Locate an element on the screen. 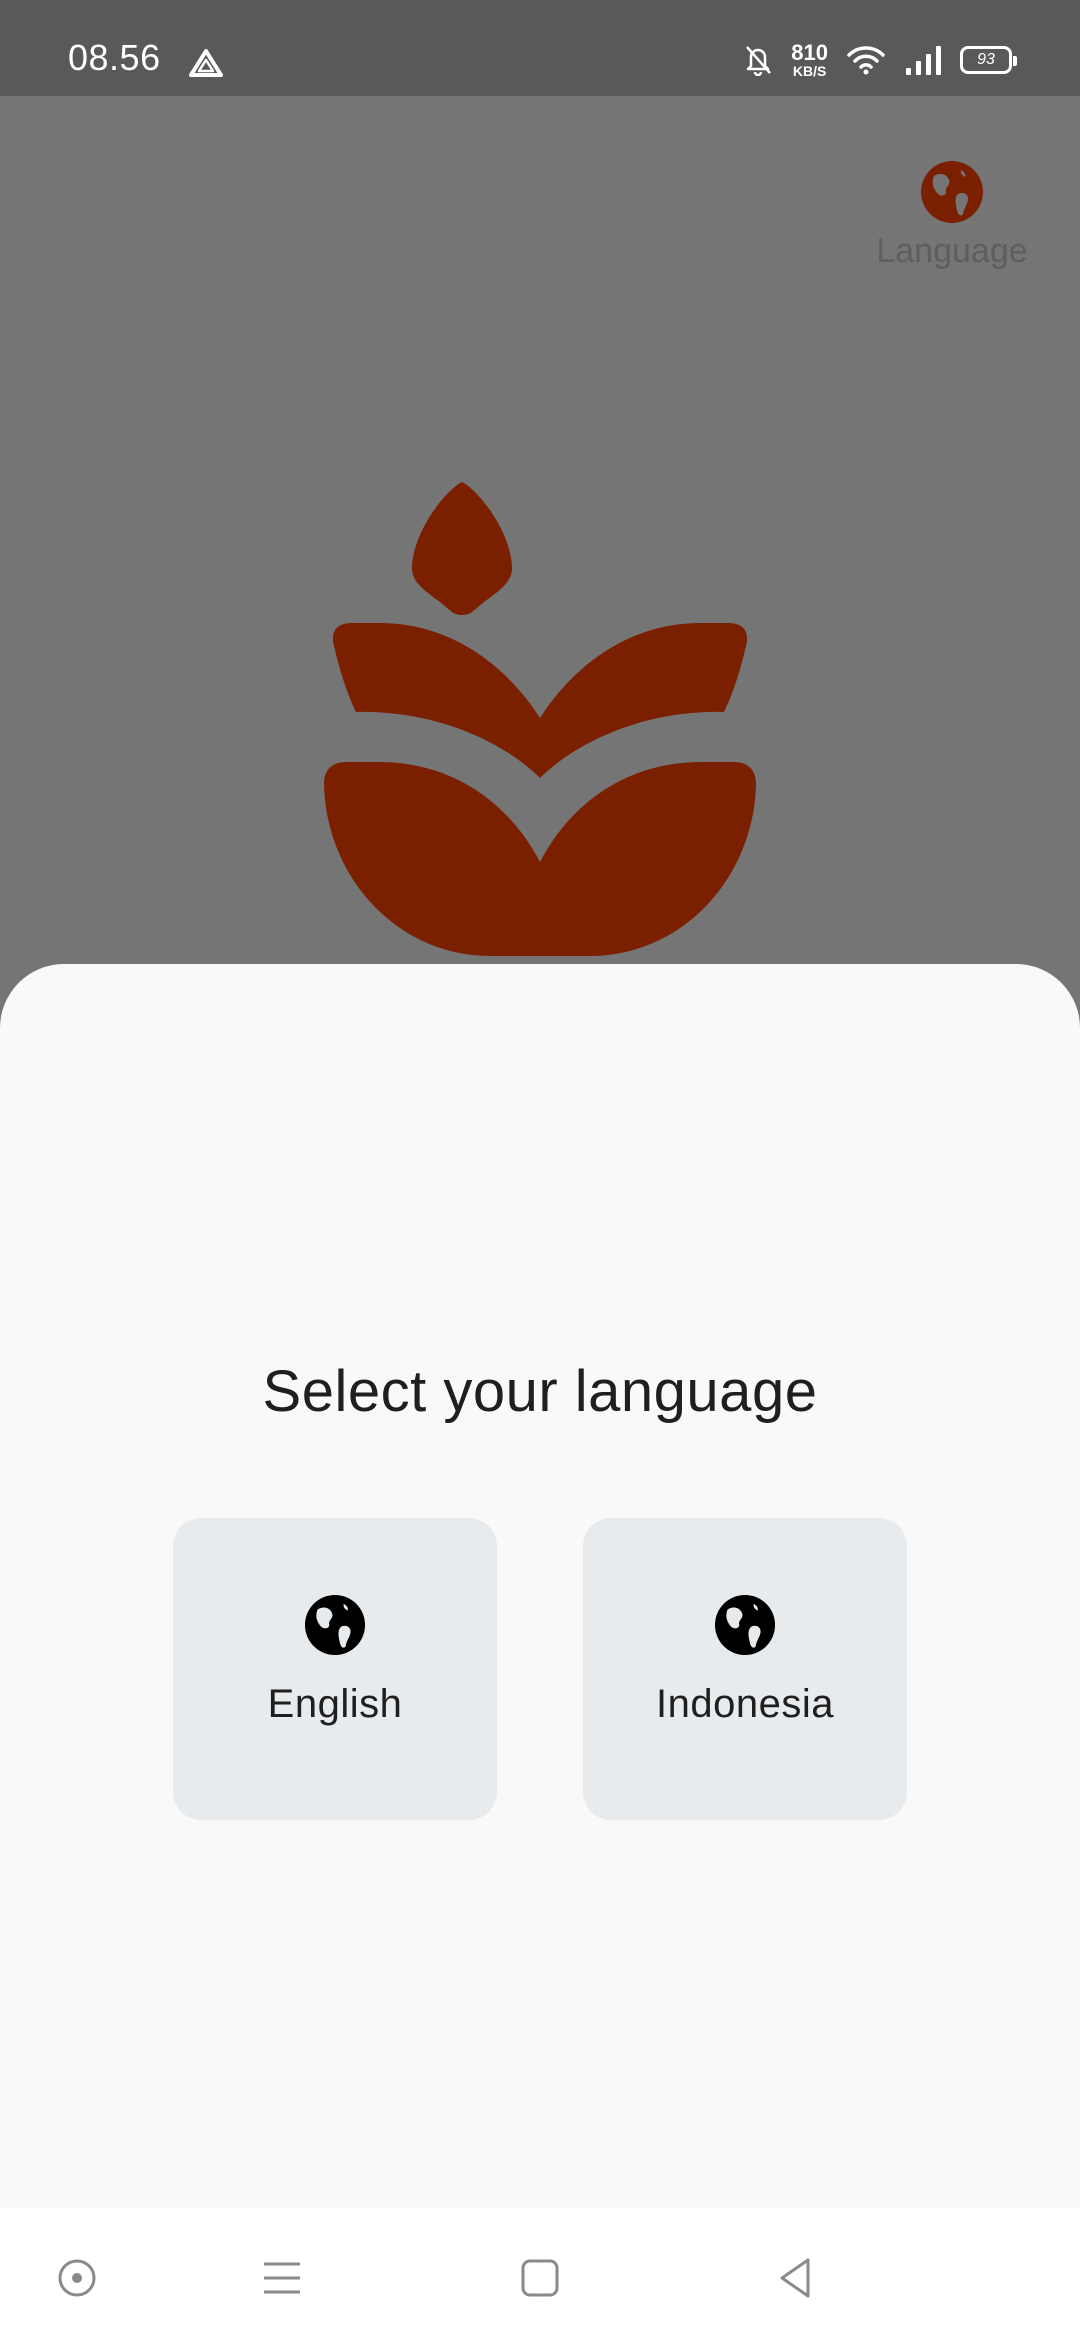 The height and width of the screenshot is (2340, 1080). status-time: 08.56 is located at coordinates (114, 57).